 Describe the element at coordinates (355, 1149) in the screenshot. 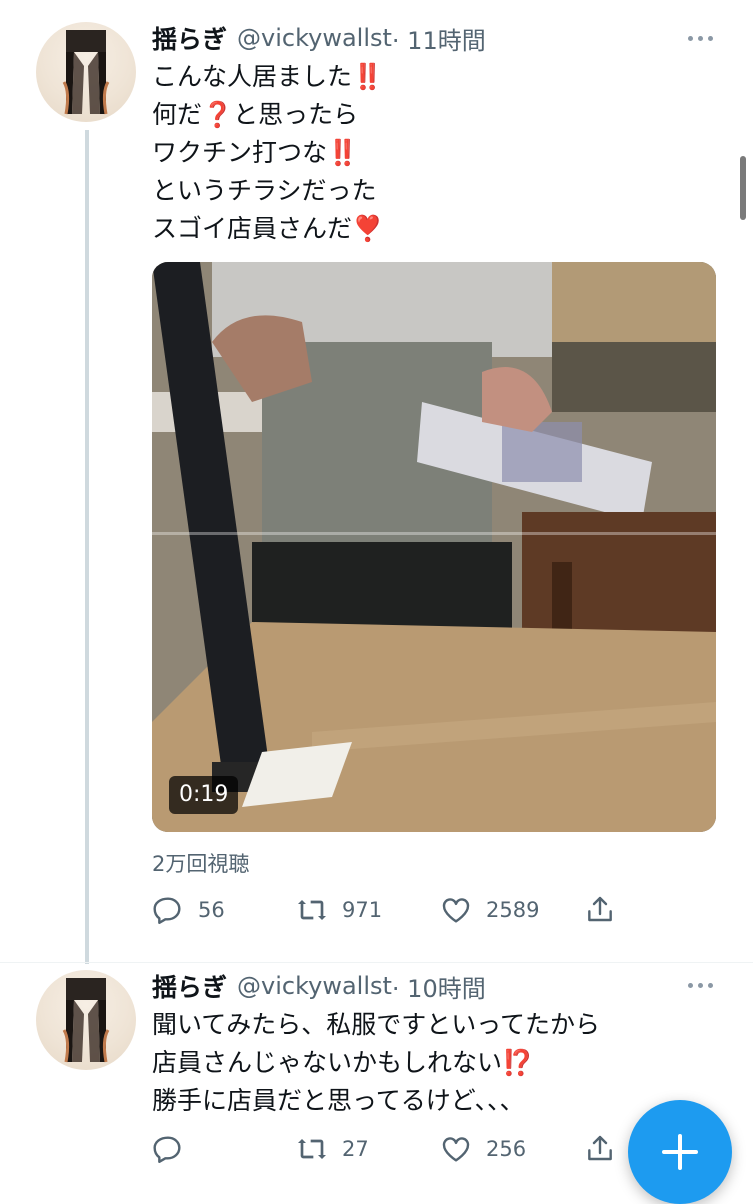

I see `retweet-count: 27` at that location.